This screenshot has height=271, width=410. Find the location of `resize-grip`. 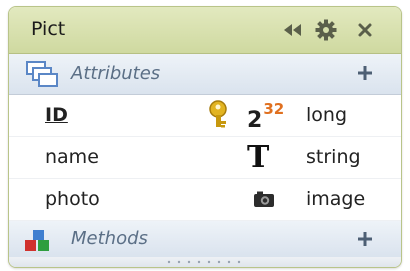

resize-grip is located at coordinates (205, 262).